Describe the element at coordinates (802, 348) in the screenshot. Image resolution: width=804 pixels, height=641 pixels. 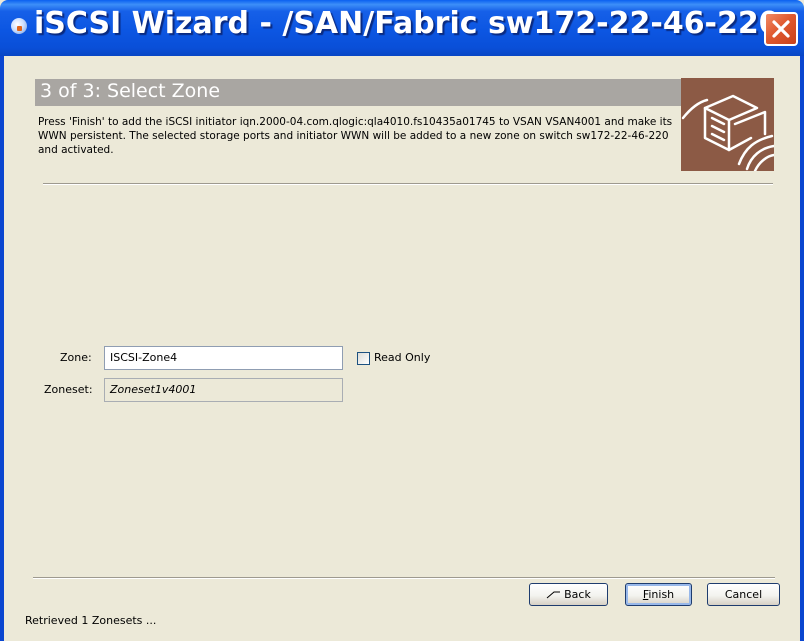
I see `window-border-right` at that location.